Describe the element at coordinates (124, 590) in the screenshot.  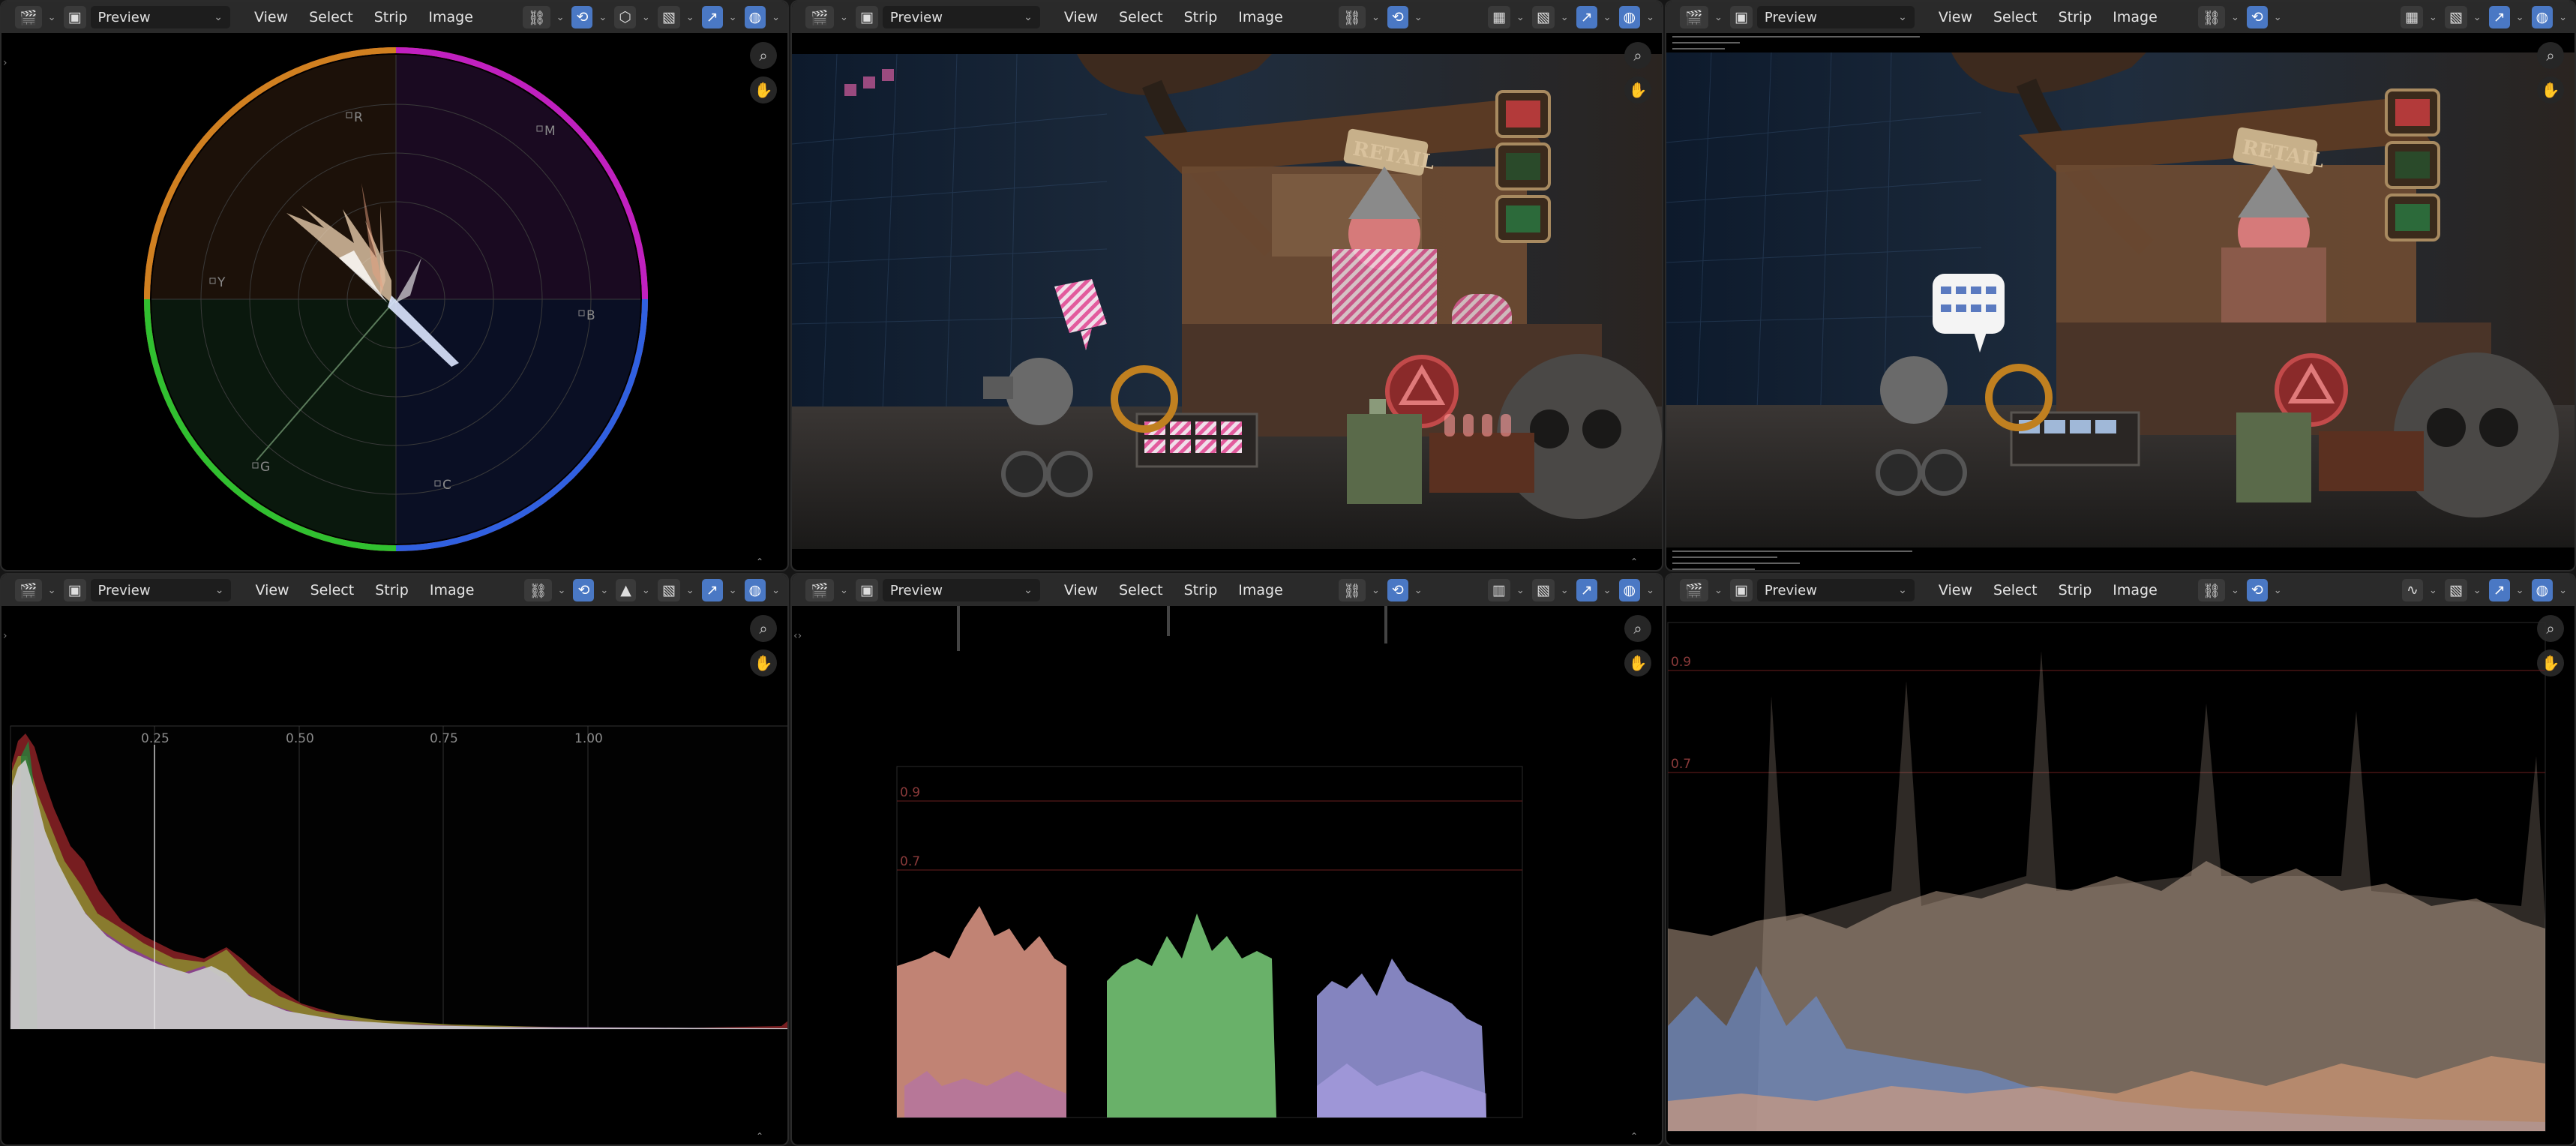
I see `view-type-label: Preview` at that location.